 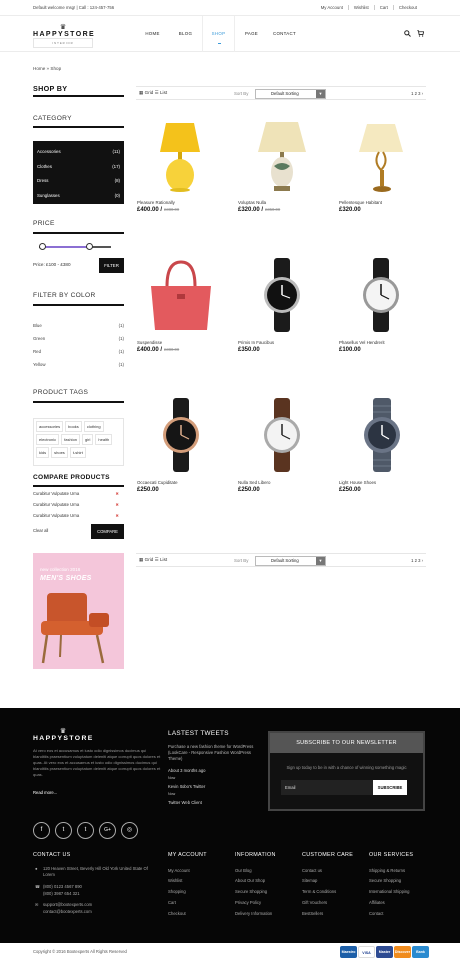 I want to click on color-item-yellow: Yellow (1), so click(x=78, y=364).